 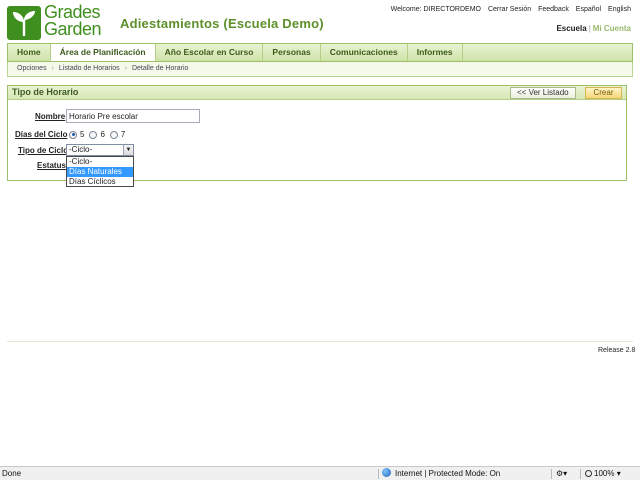 I want to click on zoom-icon, so click(x=588, y=473).